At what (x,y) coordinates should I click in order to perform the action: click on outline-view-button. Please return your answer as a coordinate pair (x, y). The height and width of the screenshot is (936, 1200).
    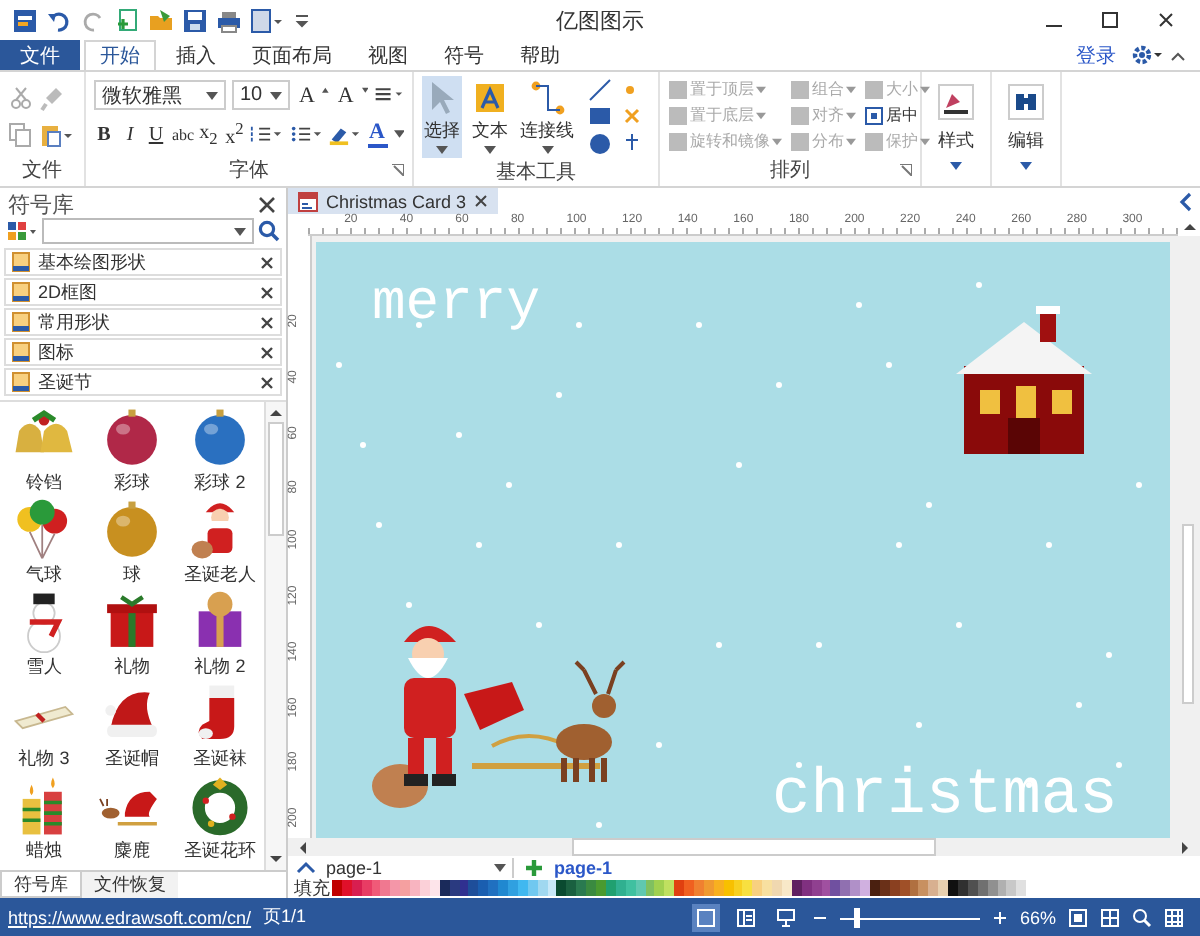
    Looking at the image, I should click on (745, 917).